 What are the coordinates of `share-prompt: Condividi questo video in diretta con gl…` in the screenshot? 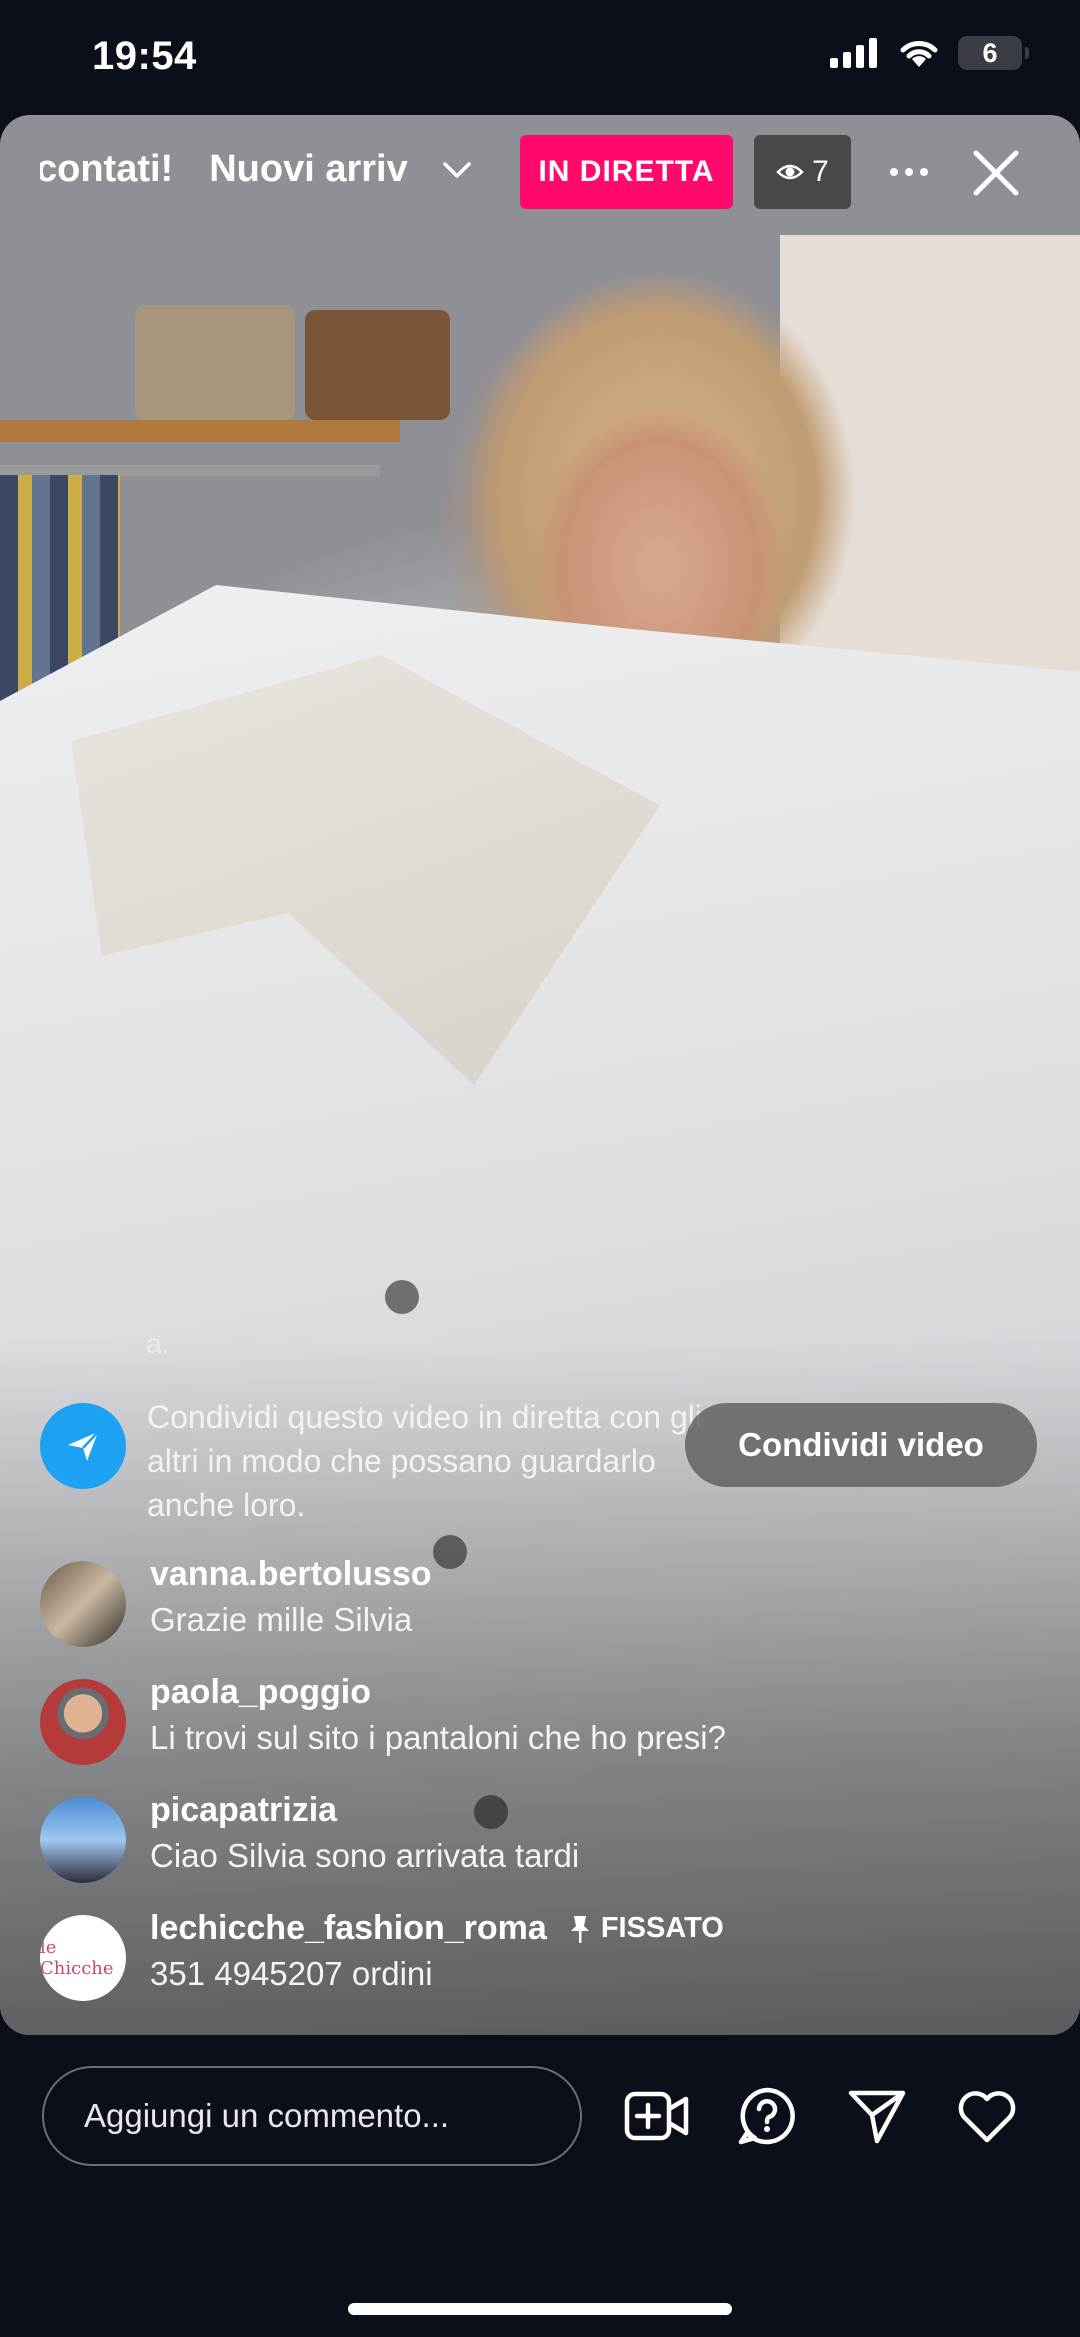 It's located at (545, 1465).